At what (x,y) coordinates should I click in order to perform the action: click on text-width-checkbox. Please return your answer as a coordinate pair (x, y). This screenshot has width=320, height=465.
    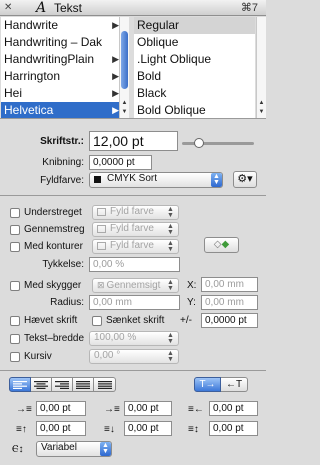
    Looking at the image, I should click on (15, 339).